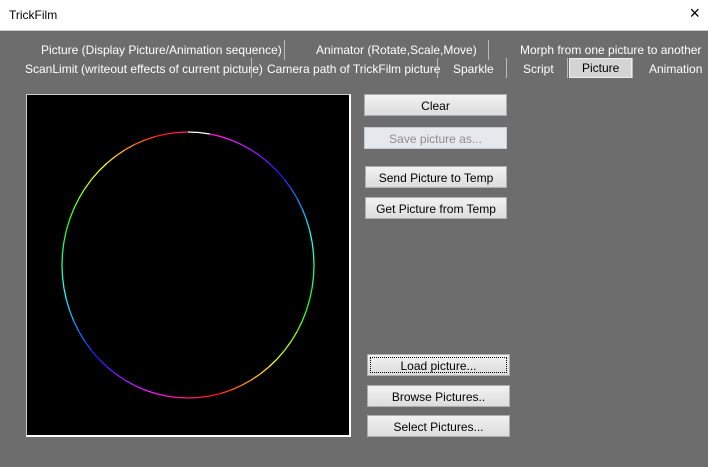 The width and height of the screenshot is (708, 467). What do you see at coordinates (675, 69) in the screenshot?
I see `tab-animation: Animation` at bounding box center [675, 69].